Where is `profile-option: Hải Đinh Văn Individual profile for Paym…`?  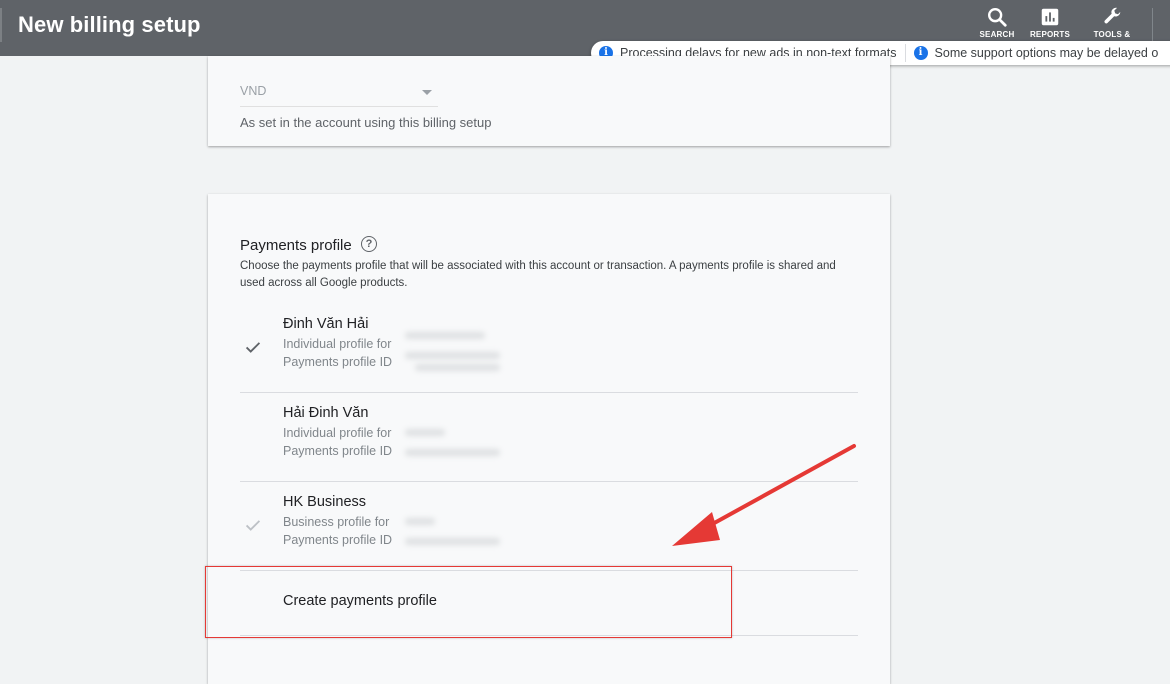 profile-option: Hải Đinh Văn Individual profile for Paym… is located at coordinates (549, 437).